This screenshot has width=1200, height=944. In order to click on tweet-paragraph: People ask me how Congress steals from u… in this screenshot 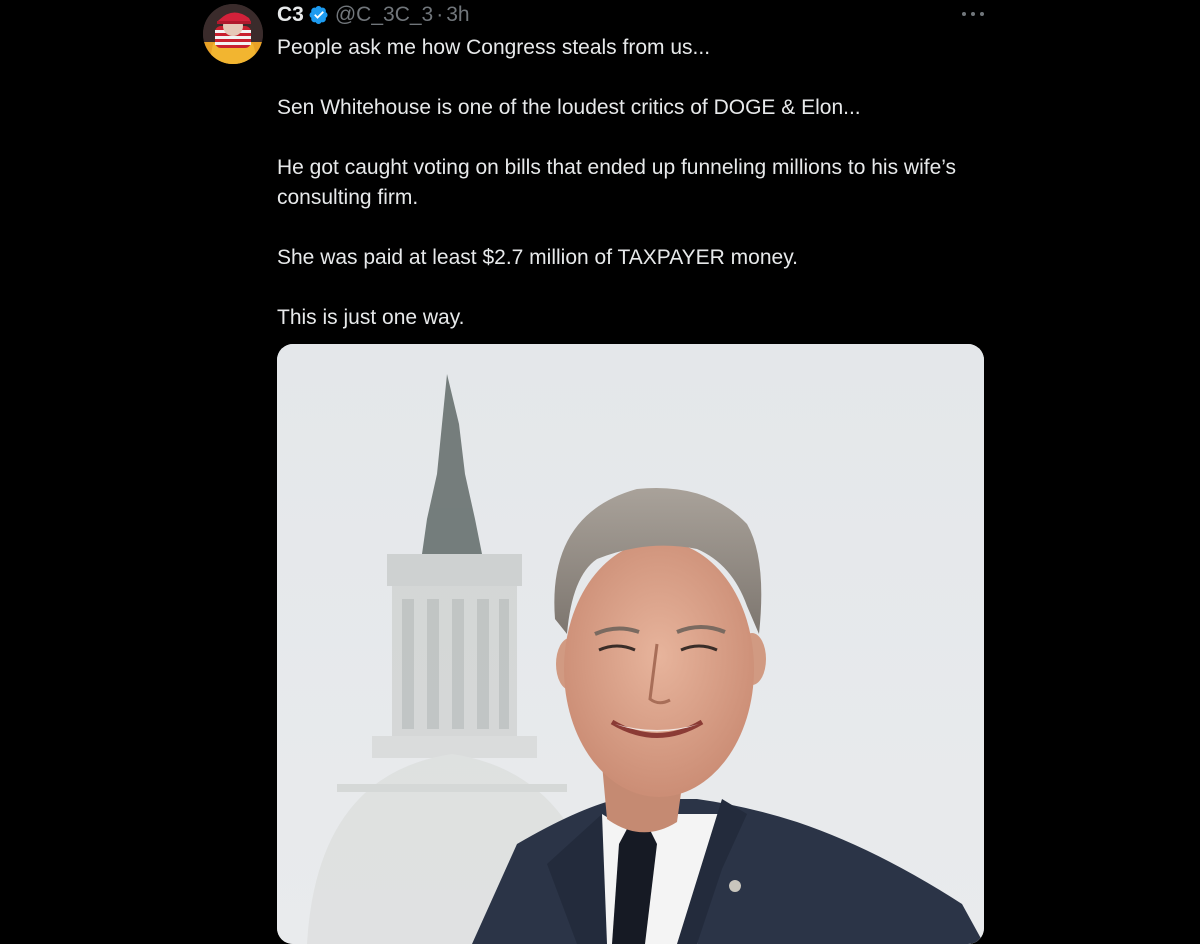, I will do `click(494, 47)`.